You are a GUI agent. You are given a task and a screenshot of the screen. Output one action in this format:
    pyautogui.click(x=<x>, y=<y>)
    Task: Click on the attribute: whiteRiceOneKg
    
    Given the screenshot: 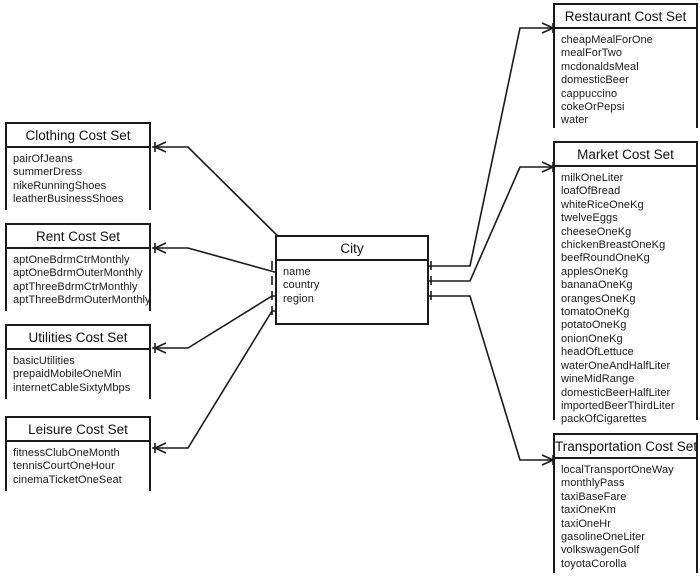 What is the action you would take?
    pyautogui.click(x=602, y=204)
    